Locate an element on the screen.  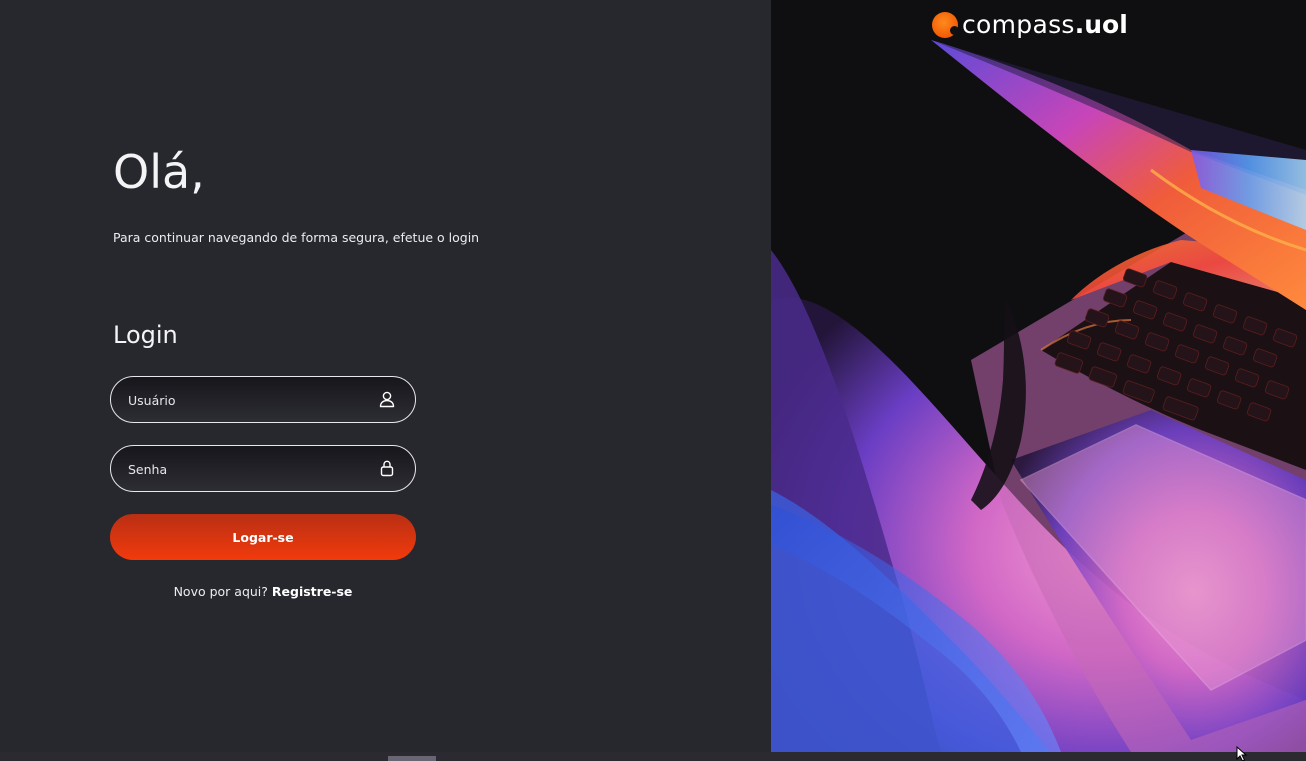
logo-word: compass is located at coordinates (1018, 24).